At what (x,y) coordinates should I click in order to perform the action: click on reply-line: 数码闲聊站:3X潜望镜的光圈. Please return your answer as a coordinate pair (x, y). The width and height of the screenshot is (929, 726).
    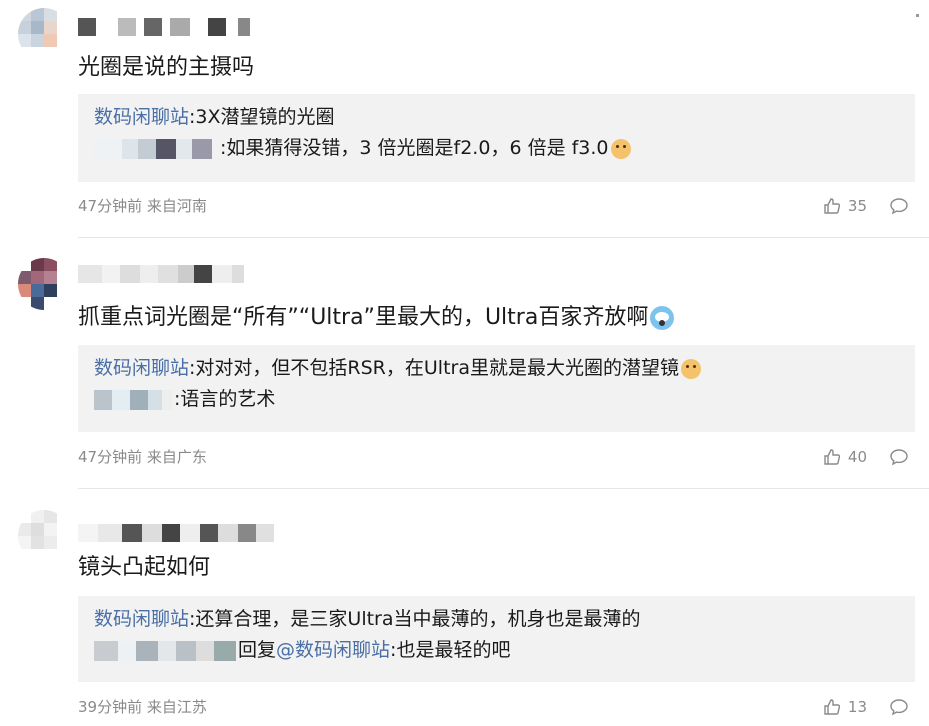
    Looking at the image, I should click on (496, 117).